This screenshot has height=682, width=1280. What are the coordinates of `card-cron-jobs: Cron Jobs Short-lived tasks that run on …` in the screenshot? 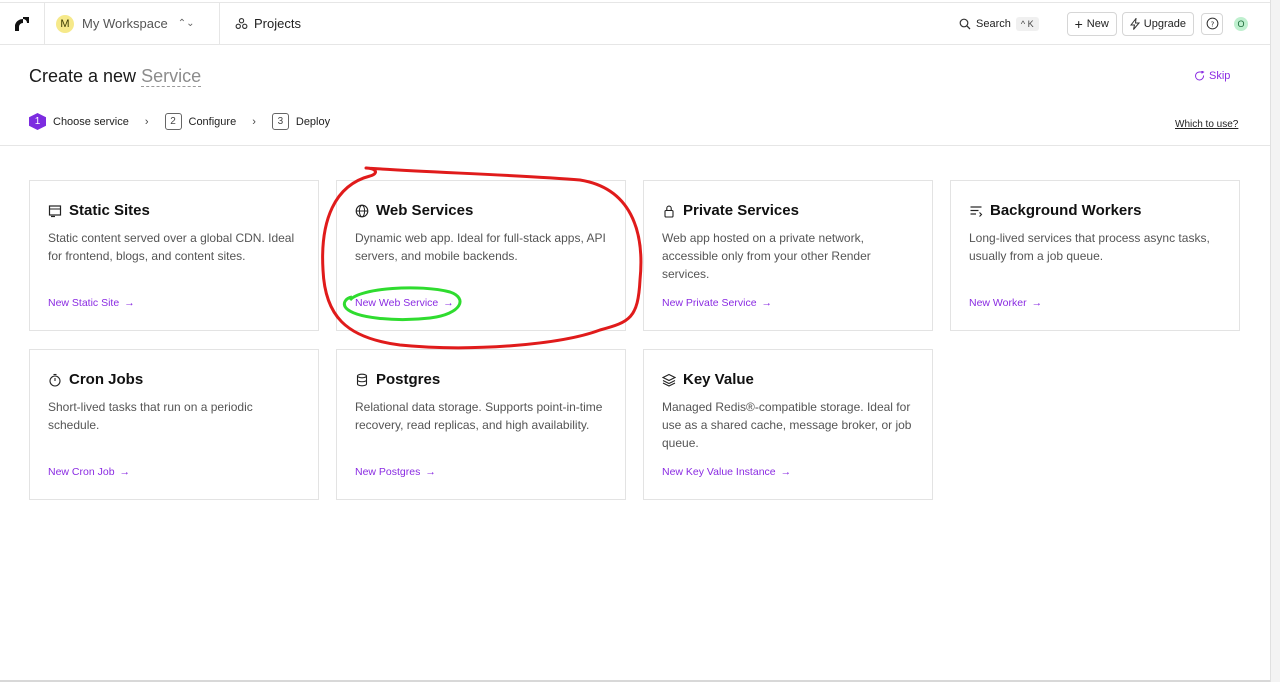 It's located at (174, 424).